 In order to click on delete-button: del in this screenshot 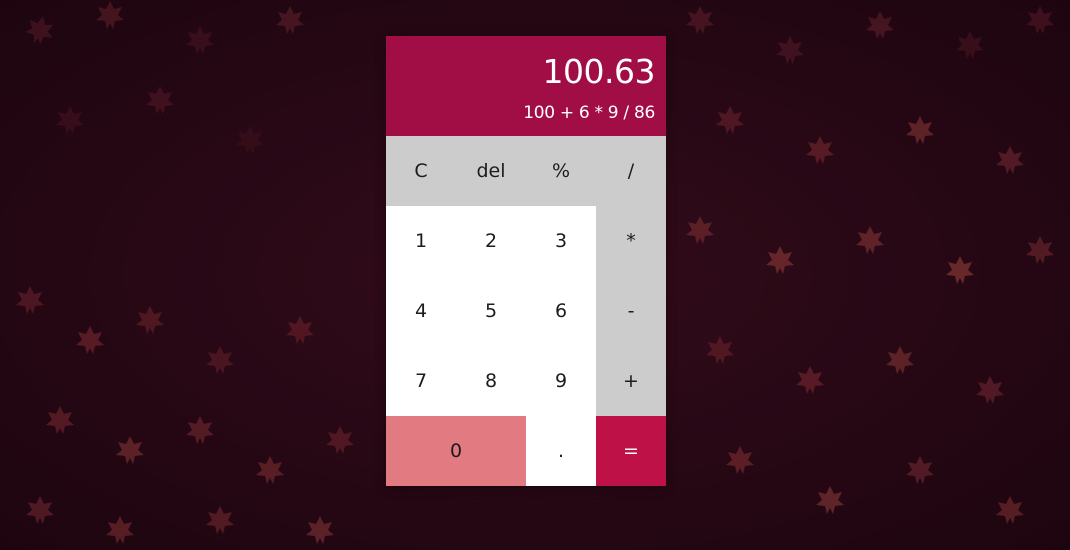, I will do `click(491, 171)`.